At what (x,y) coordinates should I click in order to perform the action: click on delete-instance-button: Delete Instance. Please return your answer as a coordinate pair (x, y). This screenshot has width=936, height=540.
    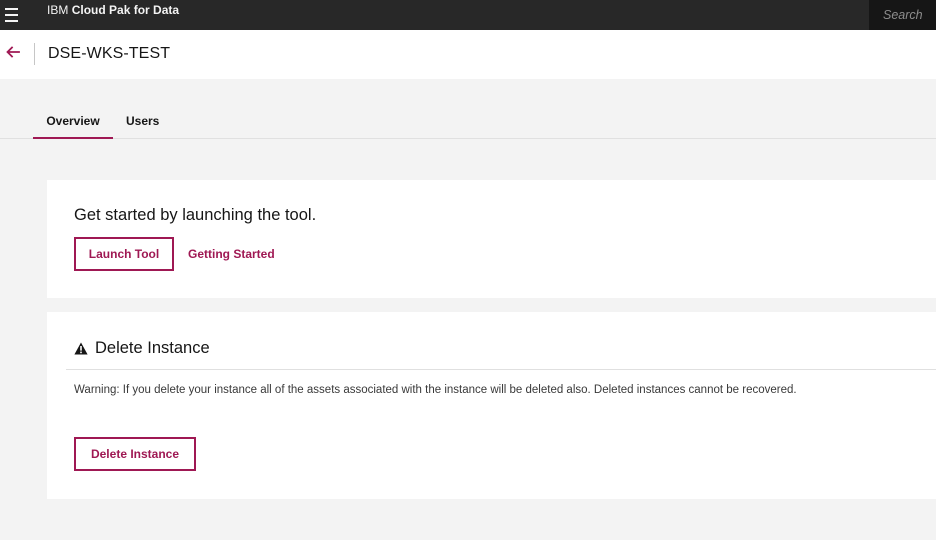
    Looking at the image, I should click on (135, 454).